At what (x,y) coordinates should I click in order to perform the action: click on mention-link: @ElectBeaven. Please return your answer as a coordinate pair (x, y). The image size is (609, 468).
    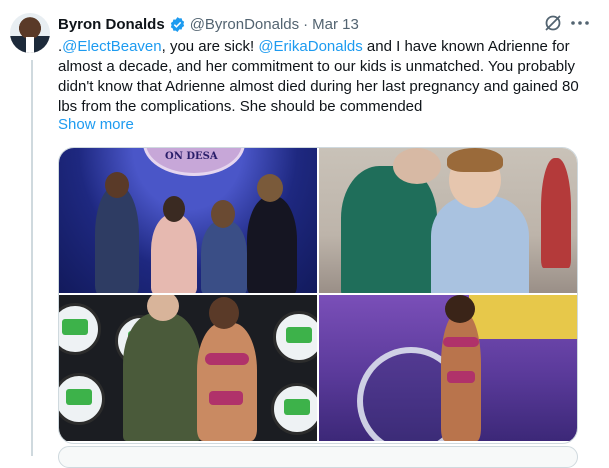
    Looking at the image, I should click on (111, 46).